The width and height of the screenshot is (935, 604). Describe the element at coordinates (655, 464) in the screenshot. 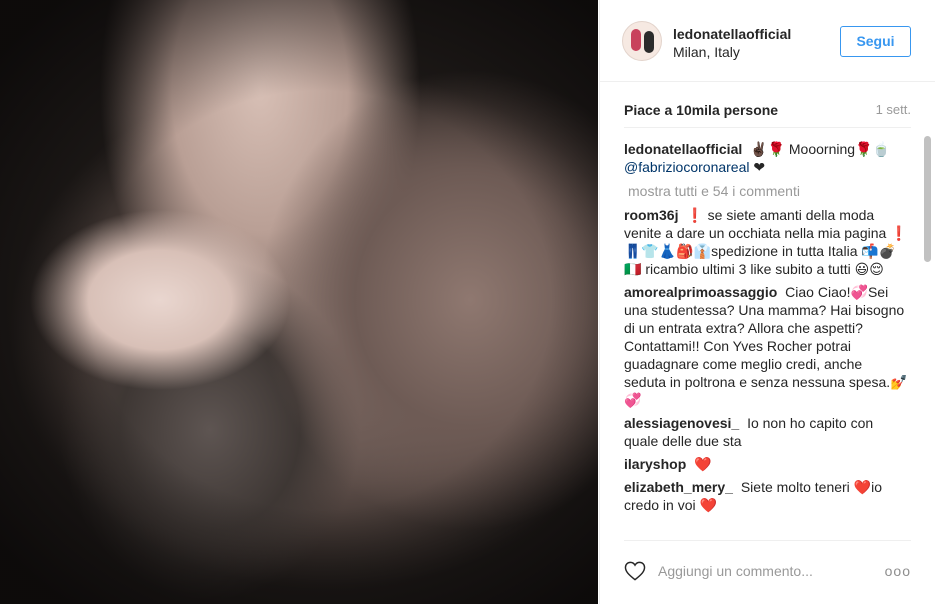

I see `comment-username: ilaryshop` at that location.